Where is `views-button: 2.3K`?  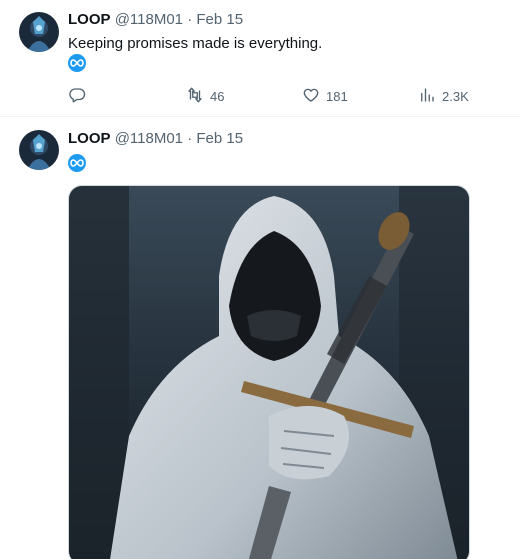
views-button: 2.3K is located at coordinates (443, 96).